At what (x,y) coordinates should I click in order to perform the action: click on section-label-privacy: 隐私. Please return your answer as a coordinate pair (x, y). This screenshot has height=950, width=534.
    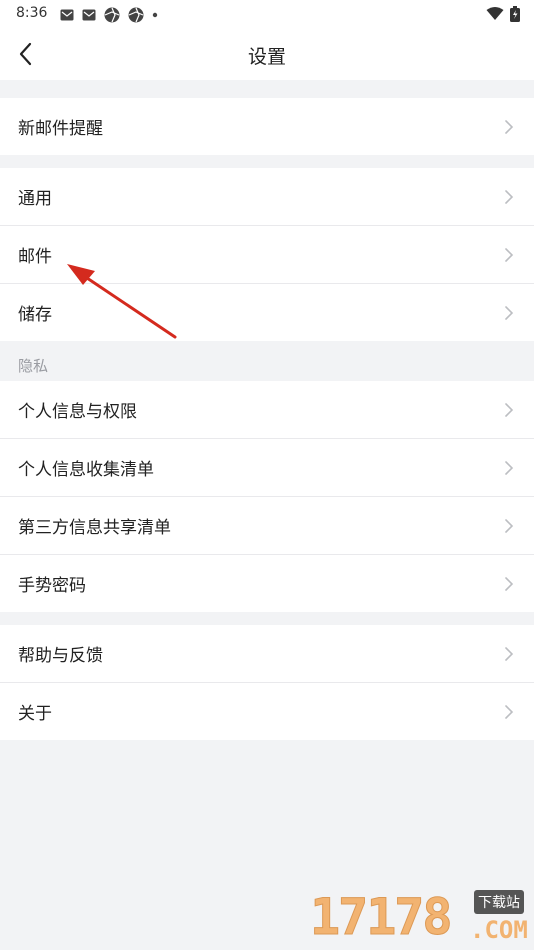
    Looking at the image, I should click on (33, 366).